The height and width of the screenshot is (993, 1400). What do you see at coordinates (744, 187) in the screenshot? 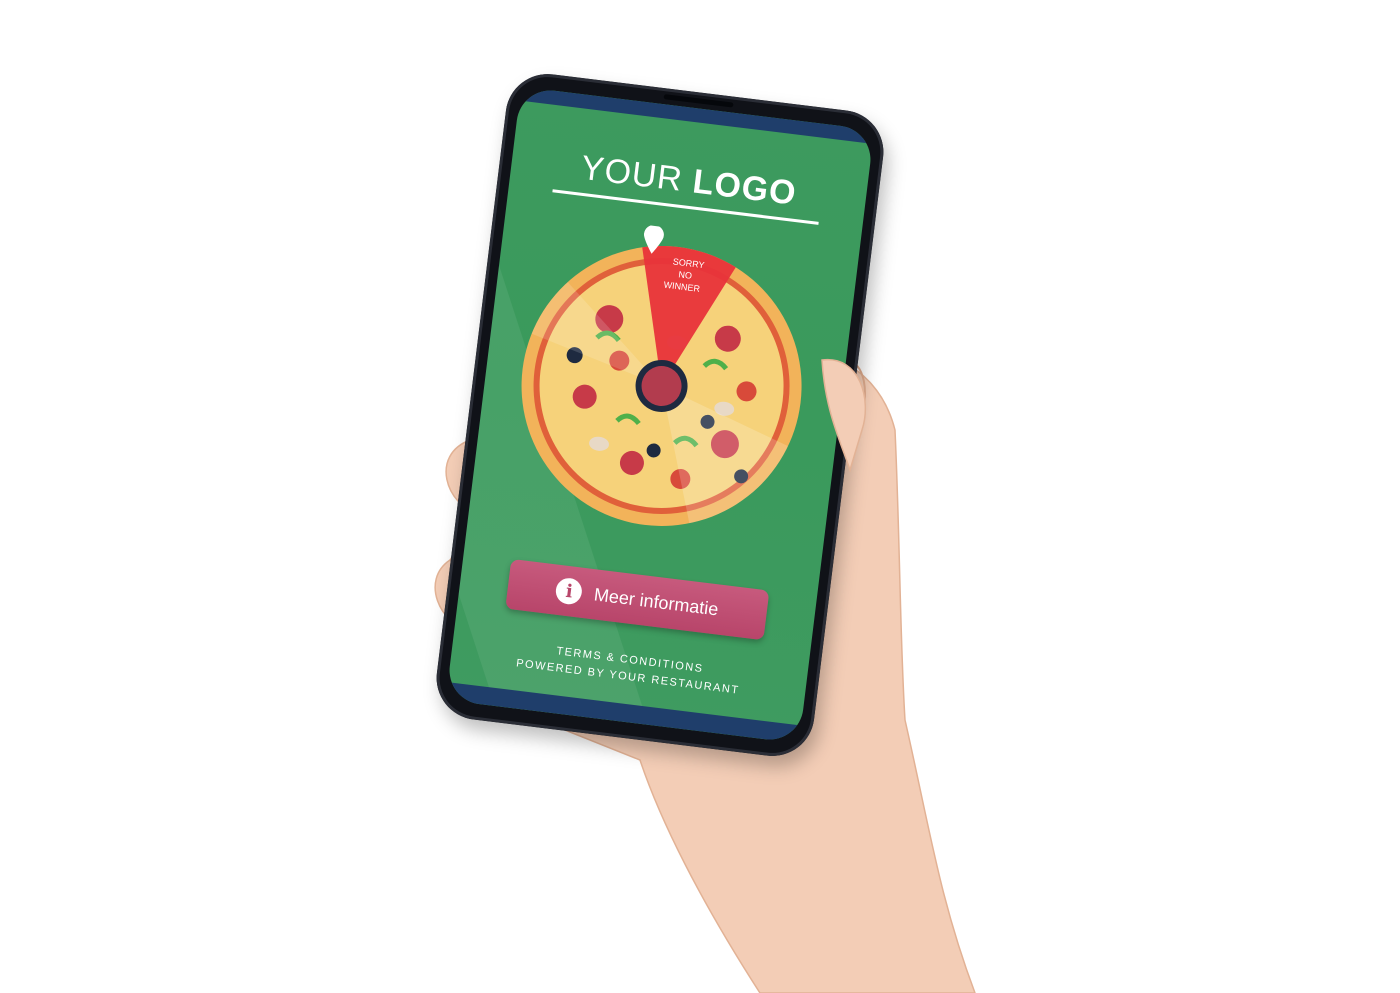
I see `logo-text-logo: LOGO` at bounding box center [744, 187].